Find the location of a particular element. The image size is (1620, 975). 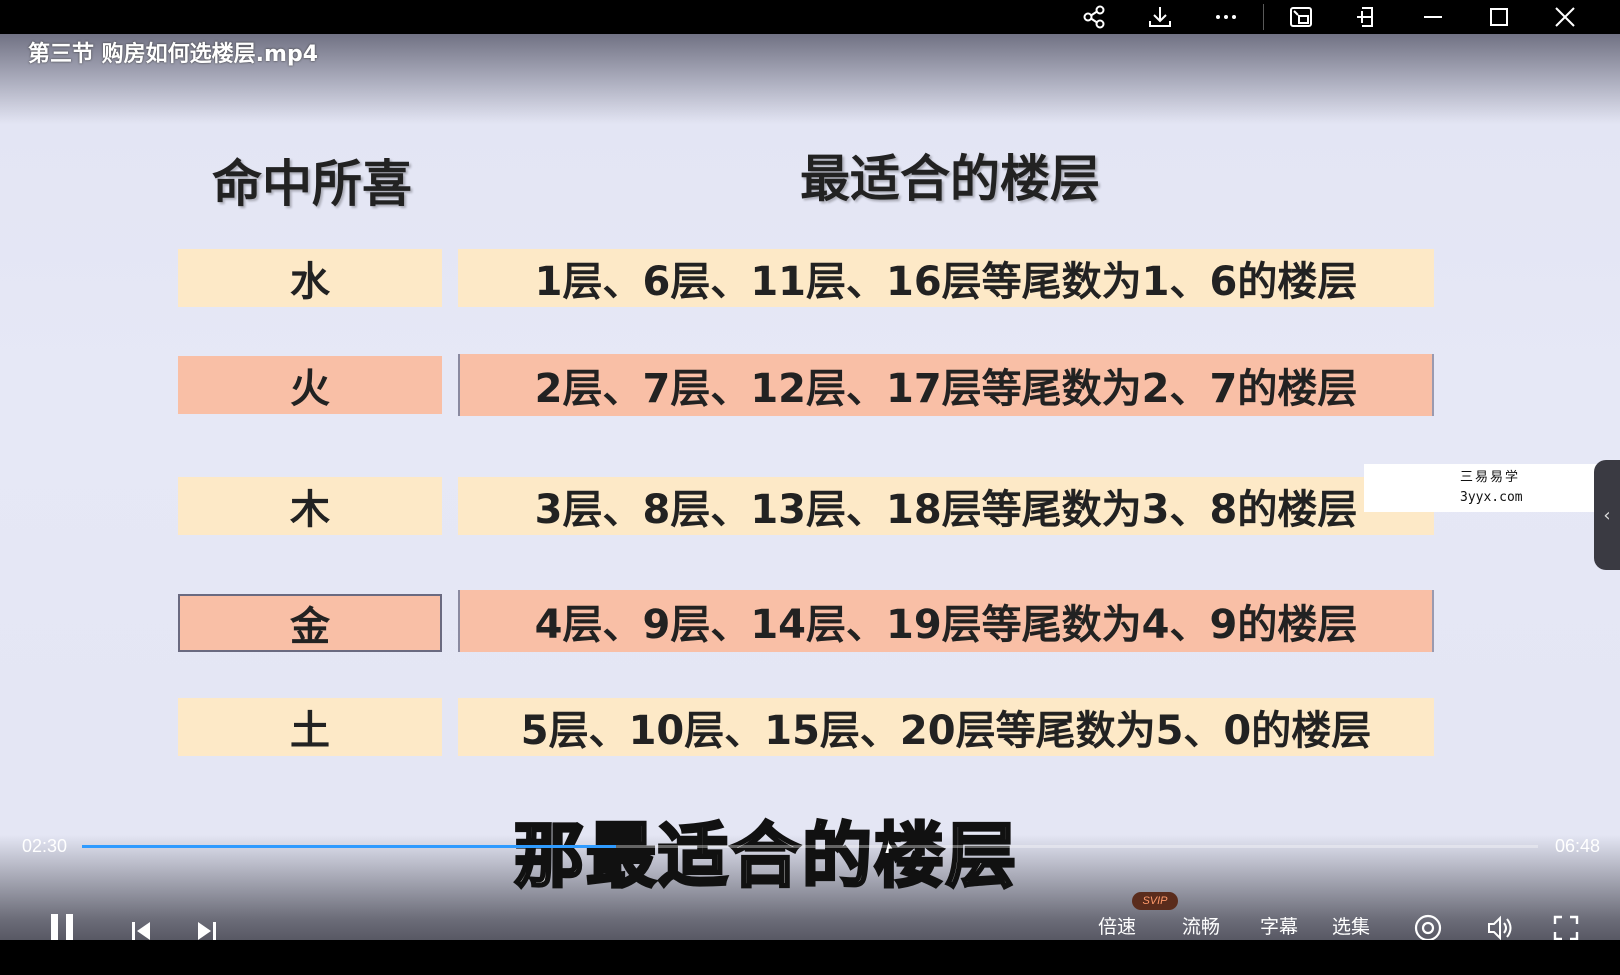

progress-fill is located at coordinates (349, 846).